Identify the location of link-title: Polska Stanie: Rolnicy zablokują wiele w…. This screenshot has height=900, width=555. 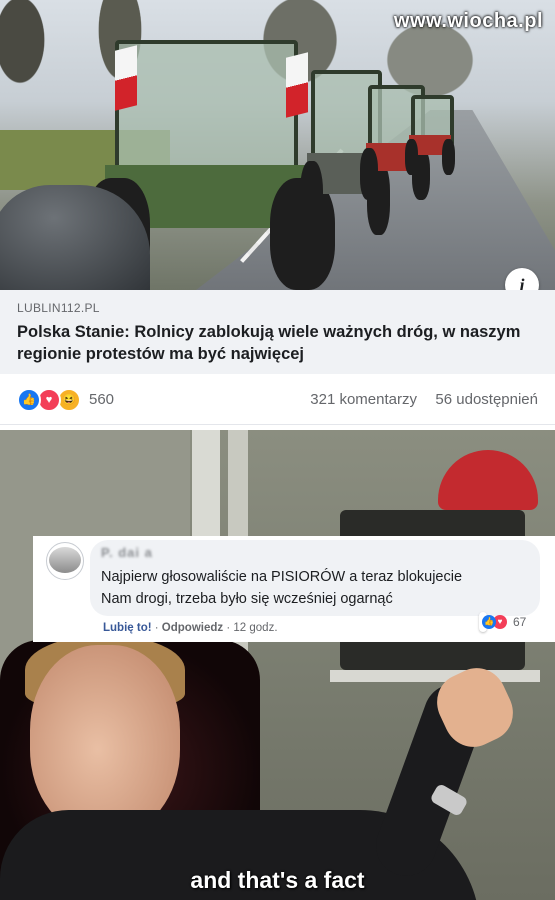
(277, 343).